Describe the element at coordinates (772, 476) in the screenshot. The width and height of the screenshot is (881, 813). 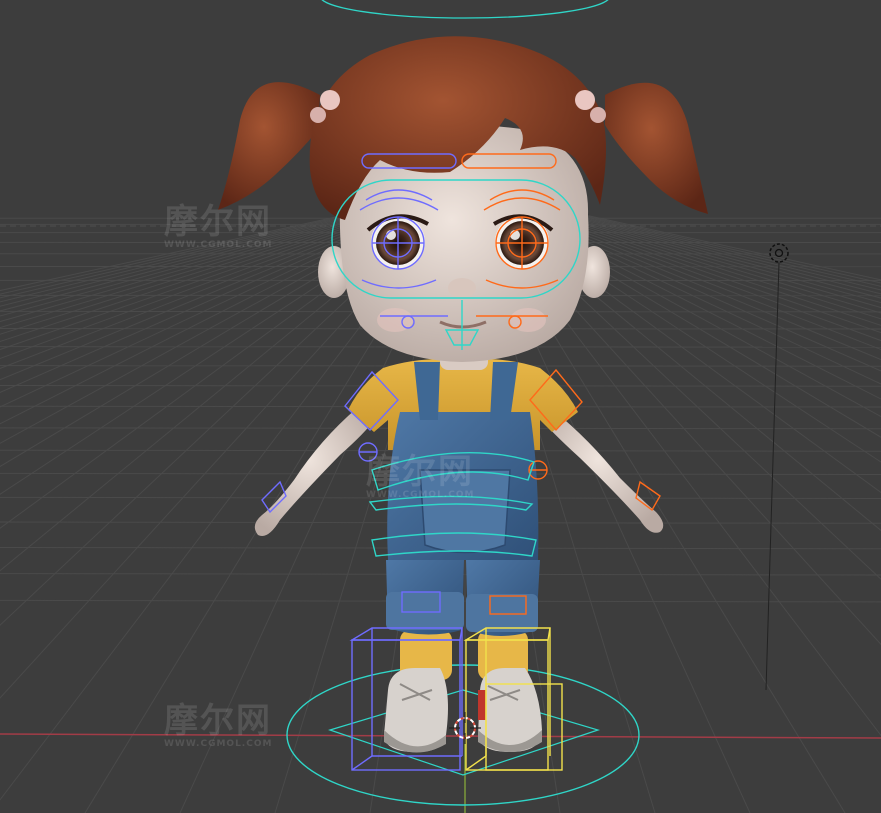
I see `camera-line` at that location.